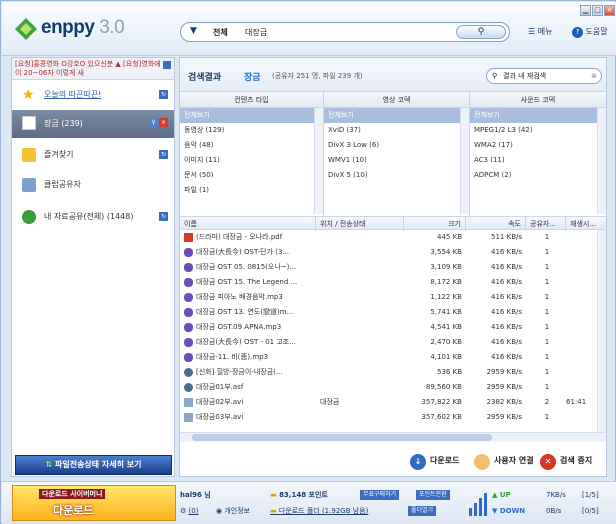 This screenshot has height=524, width=616. What do you see at coordinates (389, 327) in the screenshot?
I see `table-row: 대장금 OST.09 APNA.mp3 4,541 KB 416 KB/s 1` at bounding box center [389, 327].